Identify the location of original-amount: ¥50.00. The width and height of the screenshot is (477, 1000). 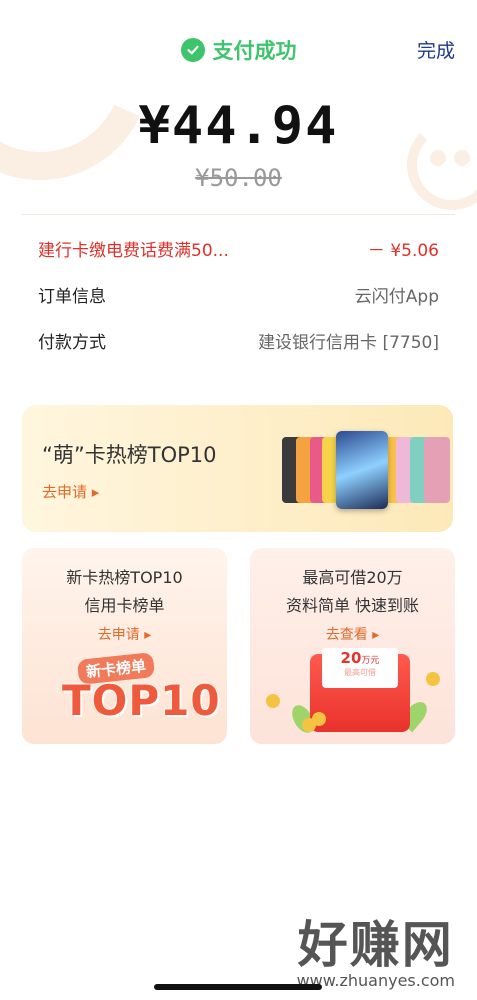
(238, 178).